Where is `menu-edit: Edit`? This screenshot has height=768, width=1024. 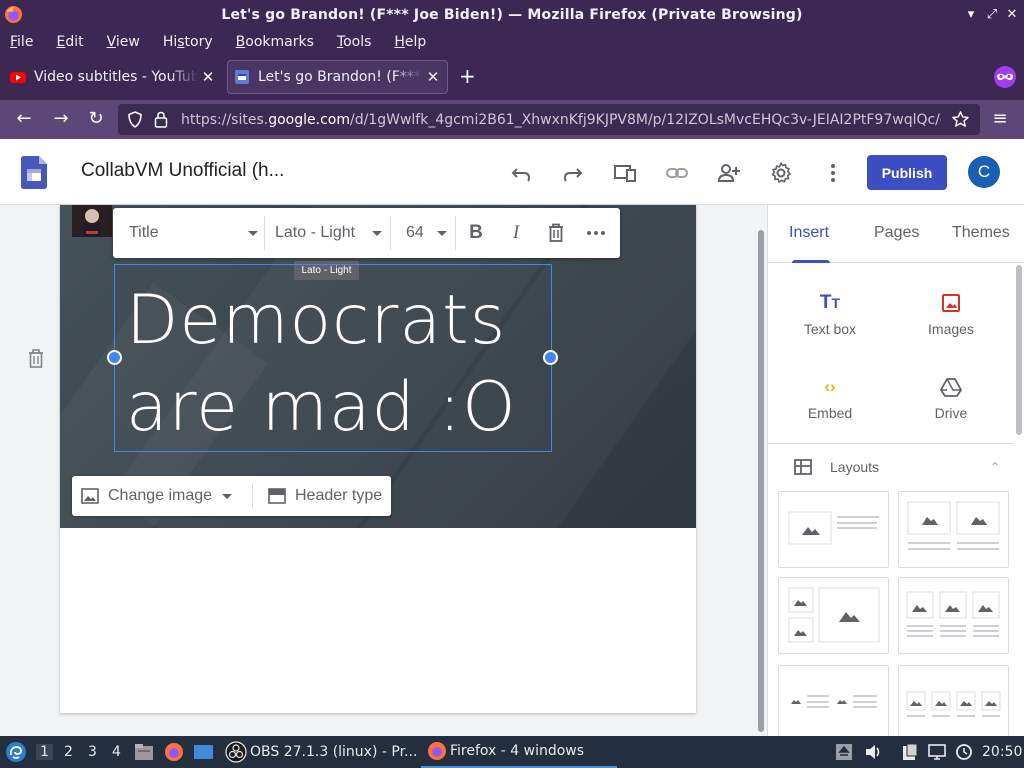 menu-edit: Edit is located at coordinates (69, 42).